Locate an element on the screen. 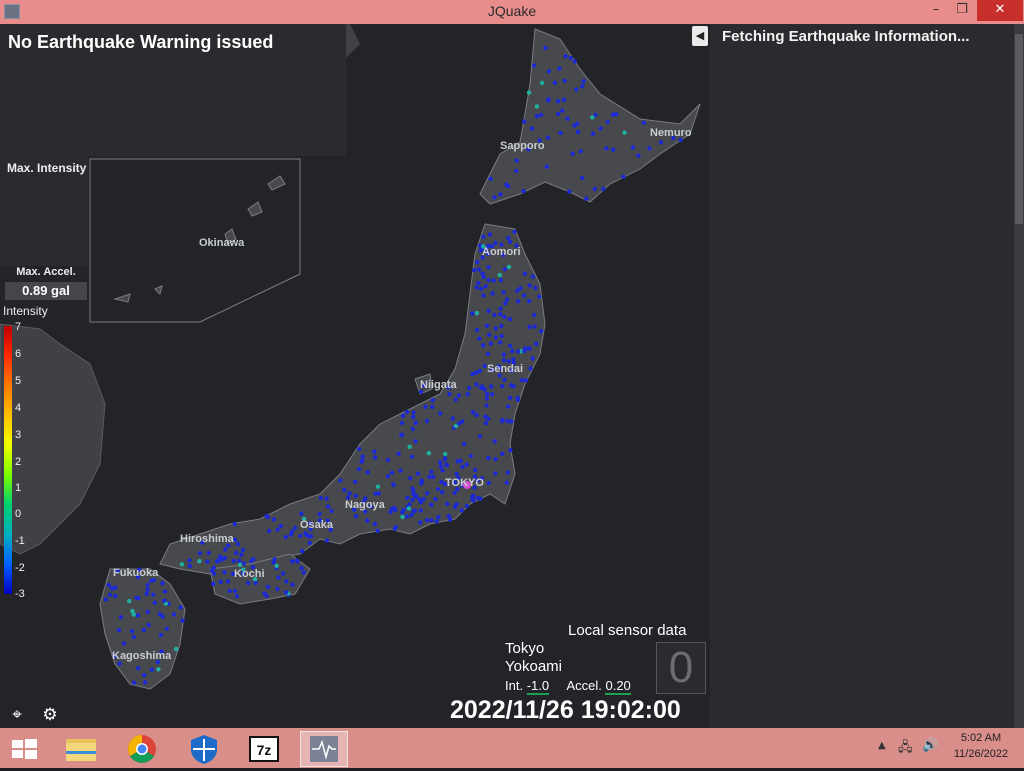 The image size is (1024, 771). network-icon: 🖧 is located at coordinates (905, 749).